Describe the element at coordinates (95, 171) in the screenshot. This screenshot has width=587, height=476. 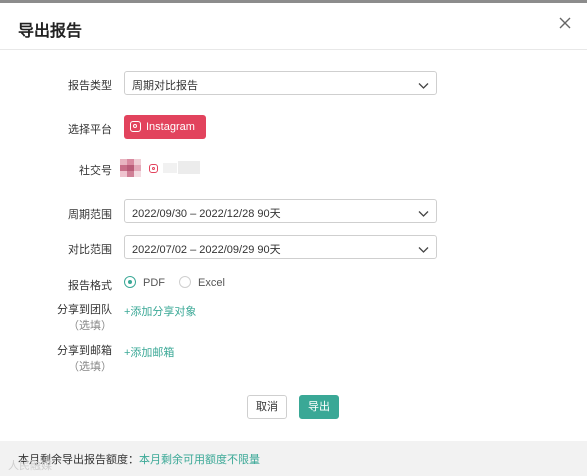
I see `social-account-label: 社交号` at that location.